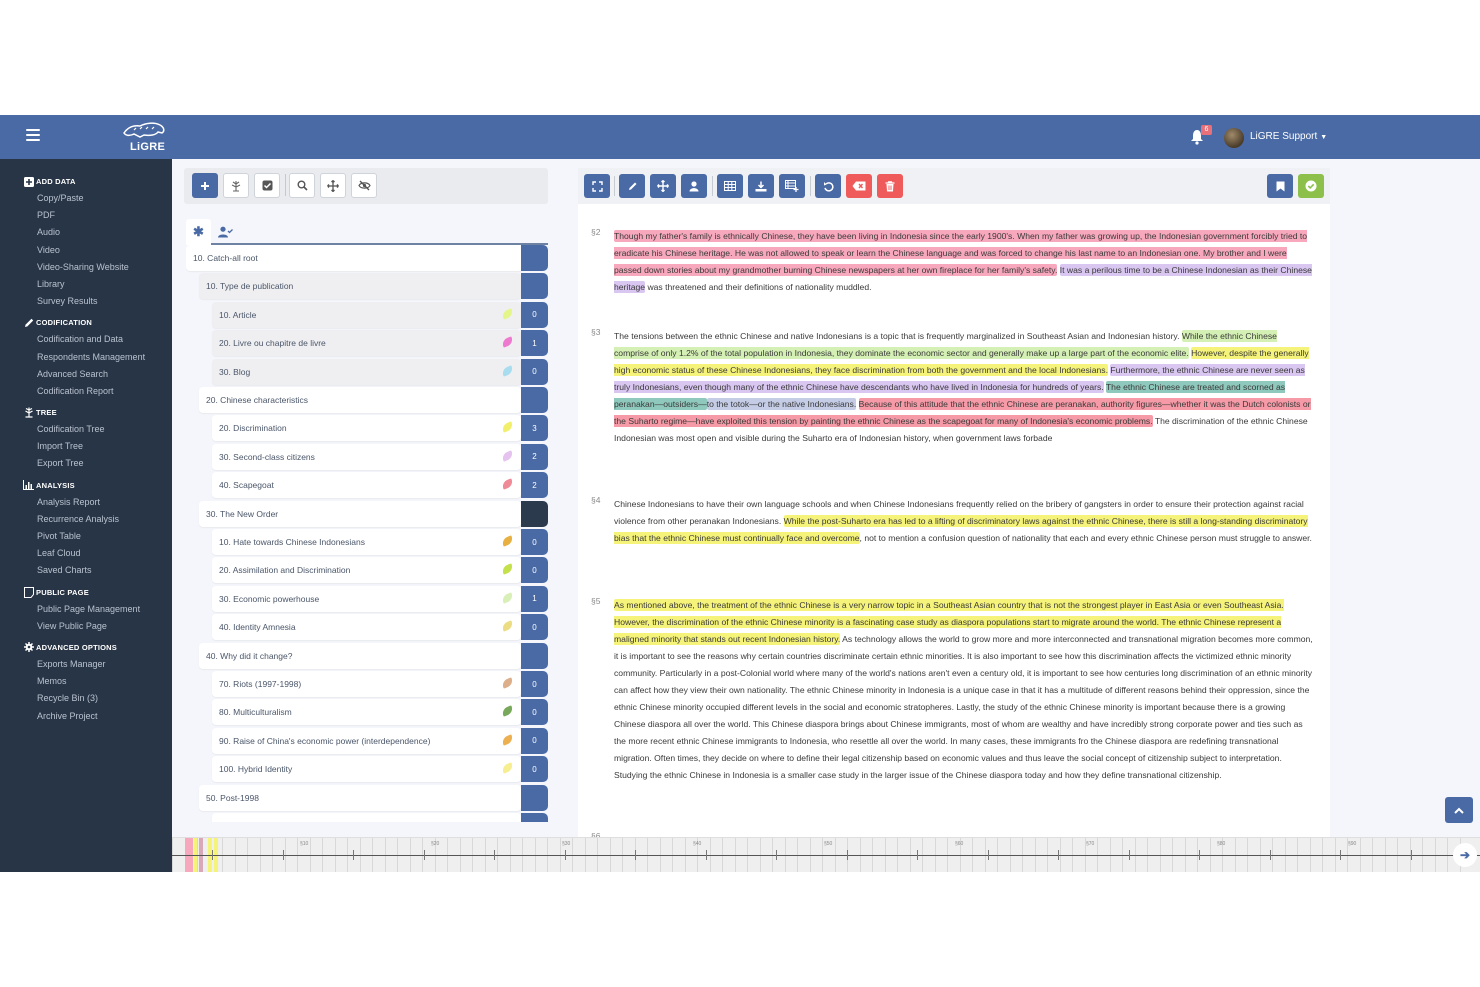  What do you see at coordinates (366, 542) in the screenshot?
I see `tree-node: 10. Hate towards Chinese Indonesians` at bounding box center [366, 542].